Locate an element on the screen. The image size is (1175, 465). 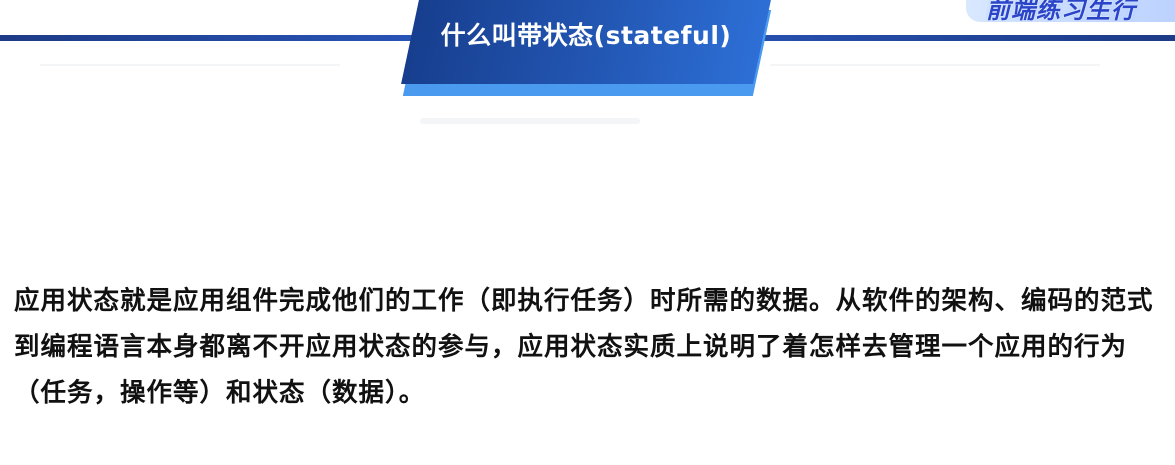
corner-logo-text: 前端练习生行 is located at coordinates (1061, 11).